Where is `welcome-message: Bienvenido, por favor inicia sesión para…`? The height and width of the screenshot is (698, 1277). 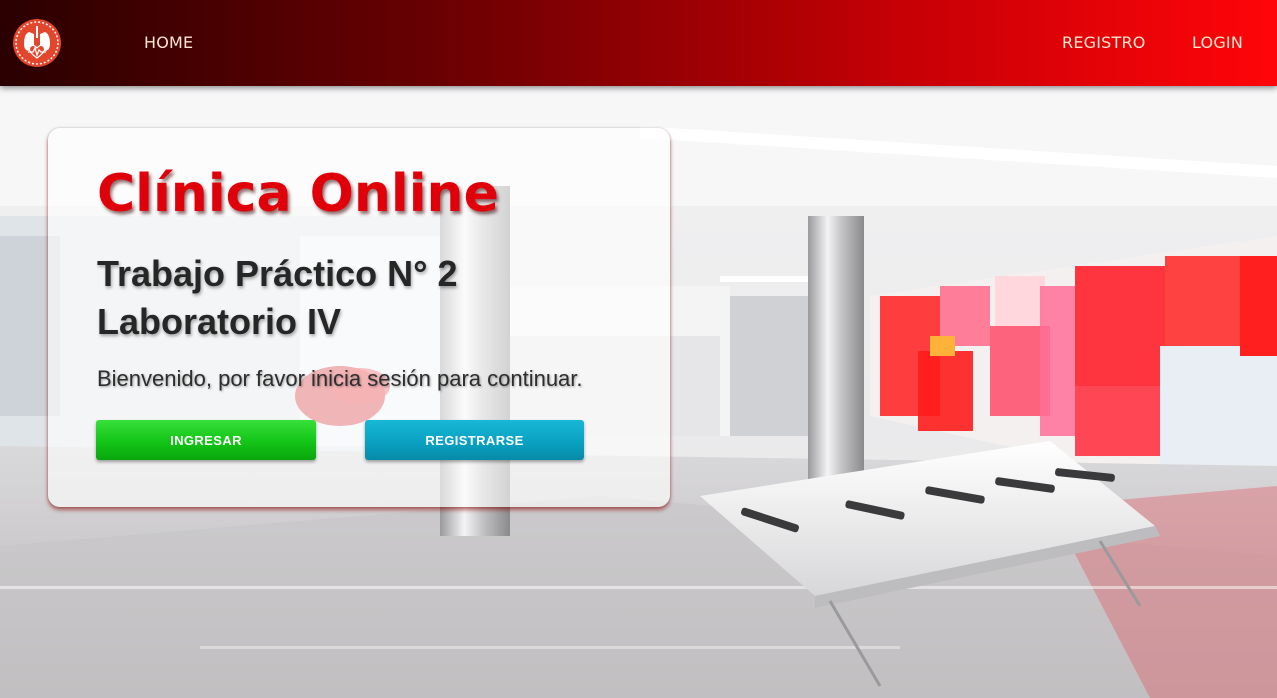
welcome-message: Bienvenido, por favor inicia sesión para… is located at coordinates (340, 378).